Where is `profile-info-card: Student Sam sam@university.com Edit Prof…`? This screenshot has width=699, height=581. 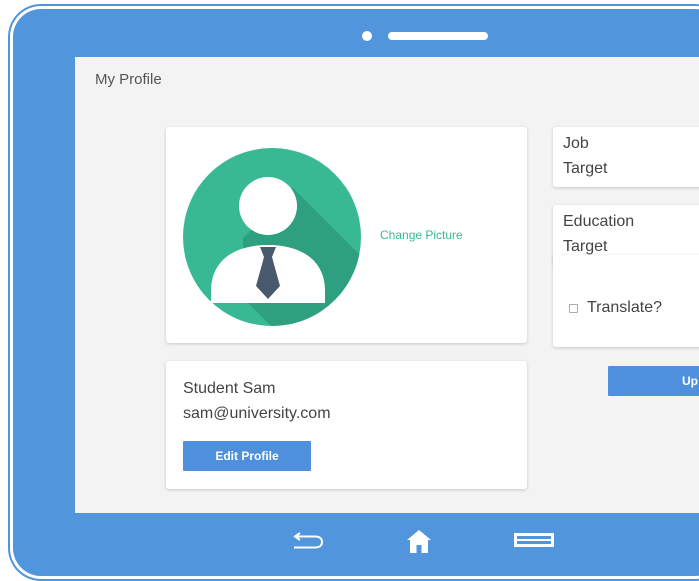
profile-info-card: Student Sam sam@university.com Edit Prof… is located at coordinates (346, 425).